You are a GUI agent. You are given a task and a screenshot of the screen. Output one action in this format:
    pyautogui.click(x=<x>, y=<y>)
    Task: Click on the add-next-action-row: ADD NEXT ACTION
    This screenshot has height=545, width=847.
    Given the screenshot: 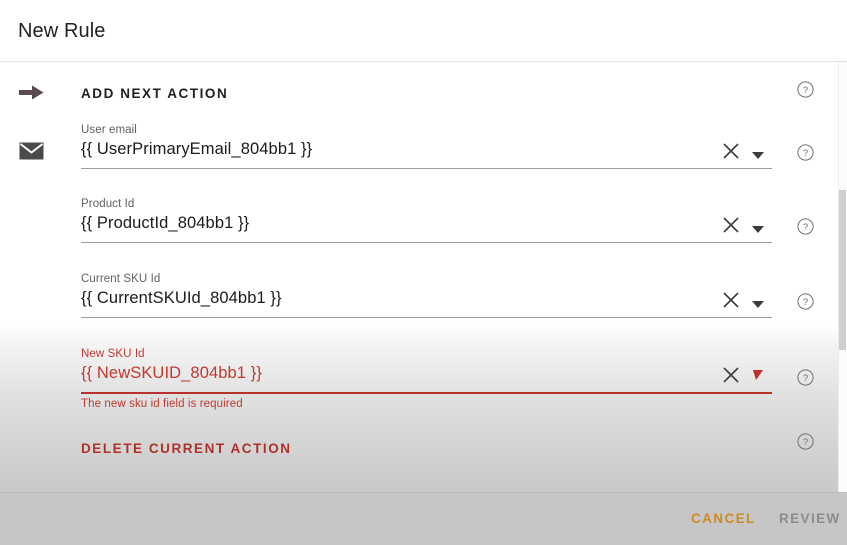 What is the action you would take?
    pyautogui.click(x=423, y=92)
    